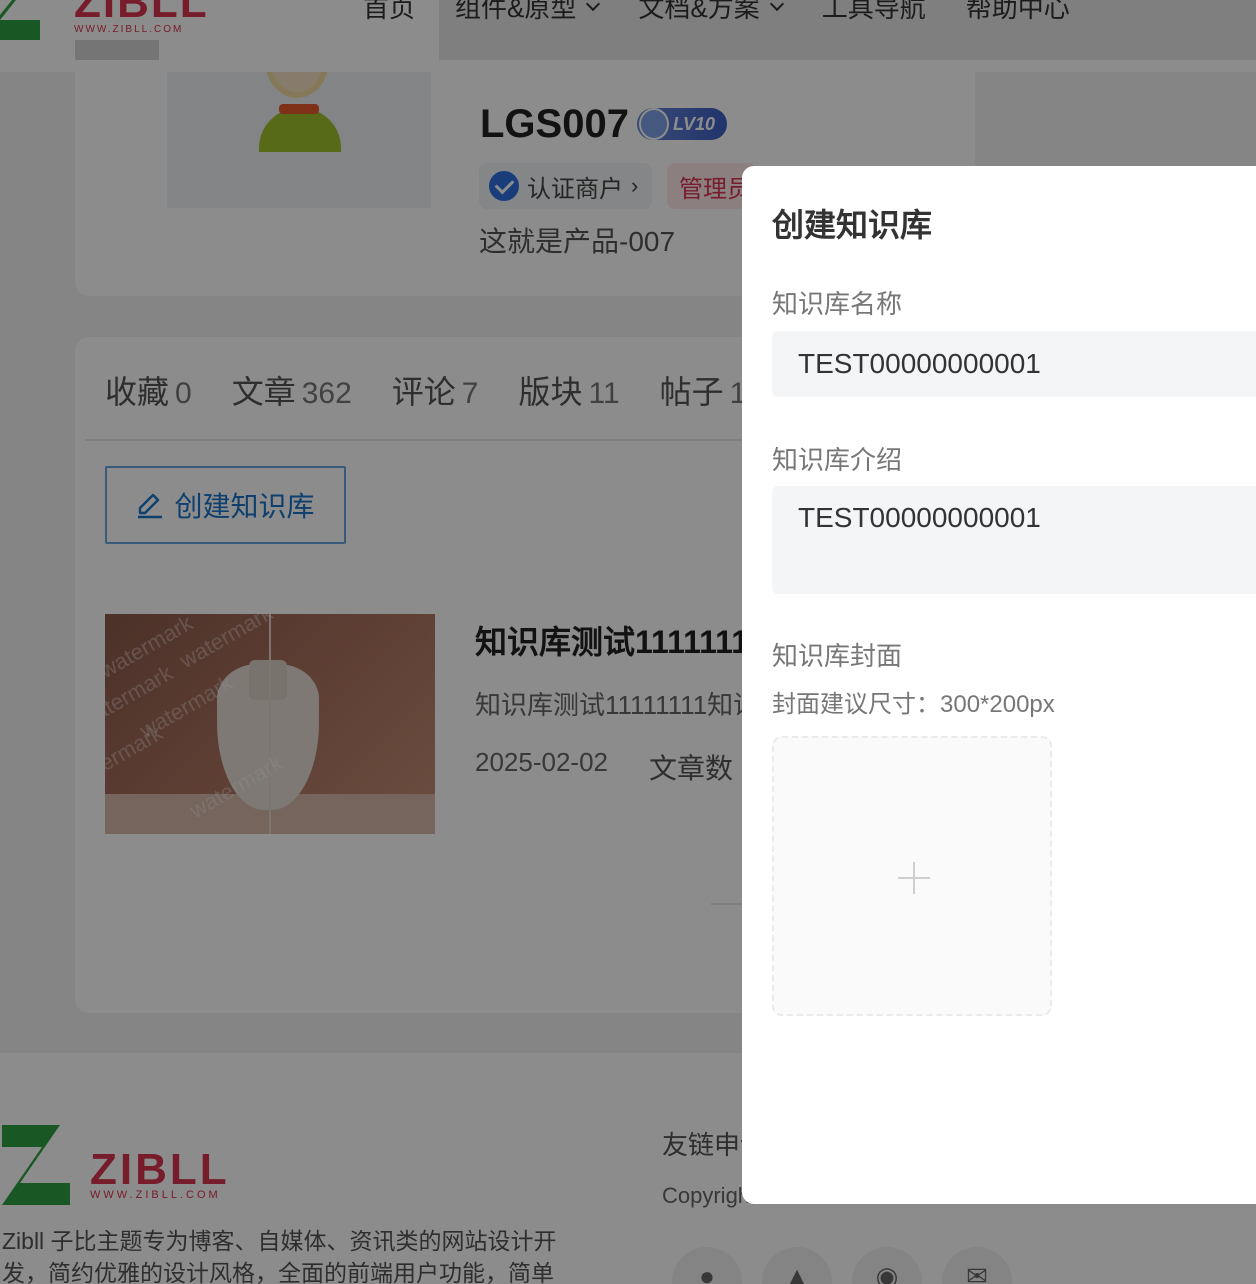 Image resolution: width=1256 pixels, height=1284 pixels. I want to click on kb-cover-label: 知识库封面, so click(837, 656).